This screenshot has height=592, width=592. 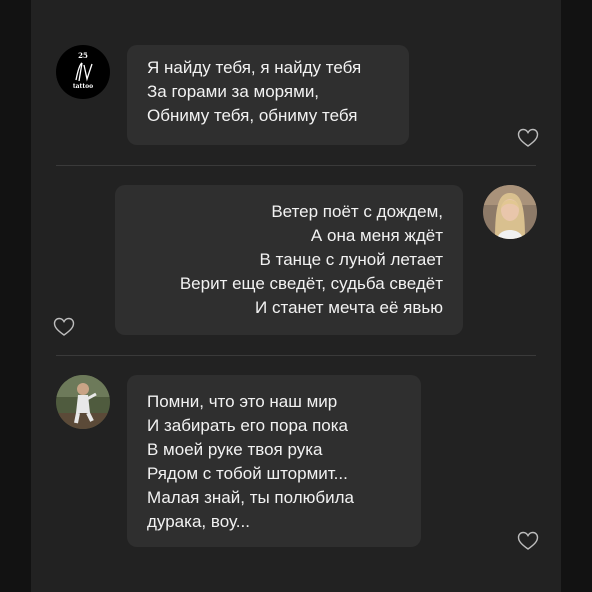 I want to click on avatar-tattoo-logo: 25 tattoo, so click(x=83, y=72).